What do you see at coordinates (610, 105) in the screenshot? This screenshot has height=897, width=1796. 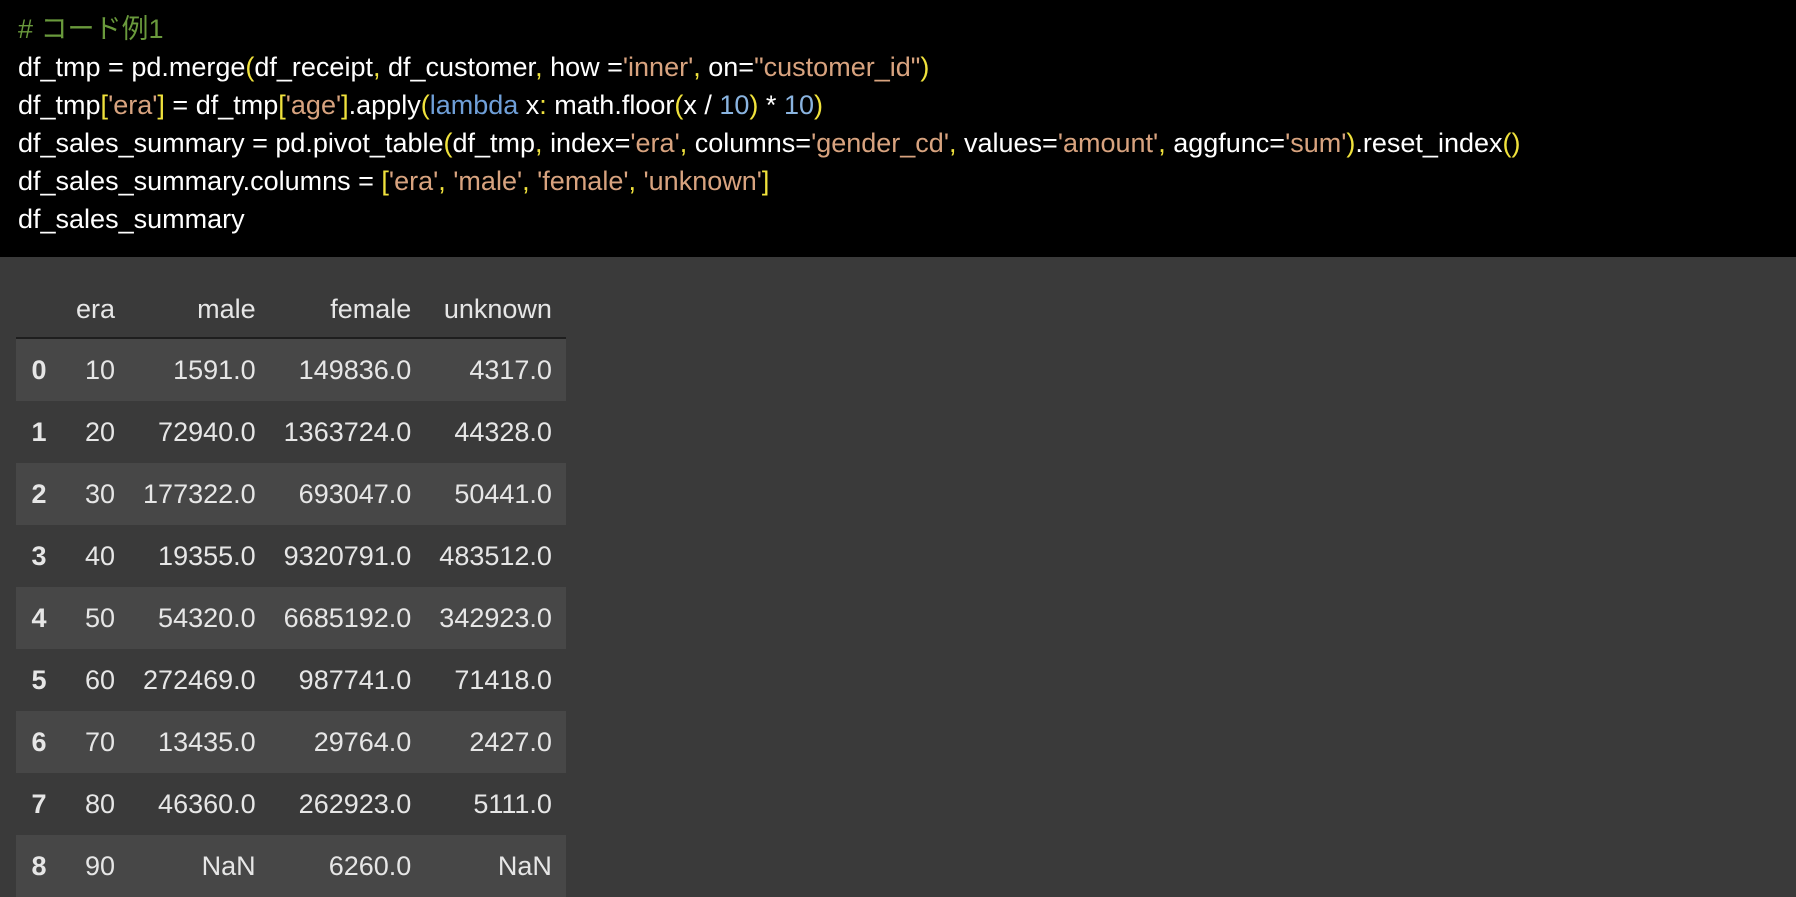 I see `code-token: math.floor` at bounding box center [610, 105].